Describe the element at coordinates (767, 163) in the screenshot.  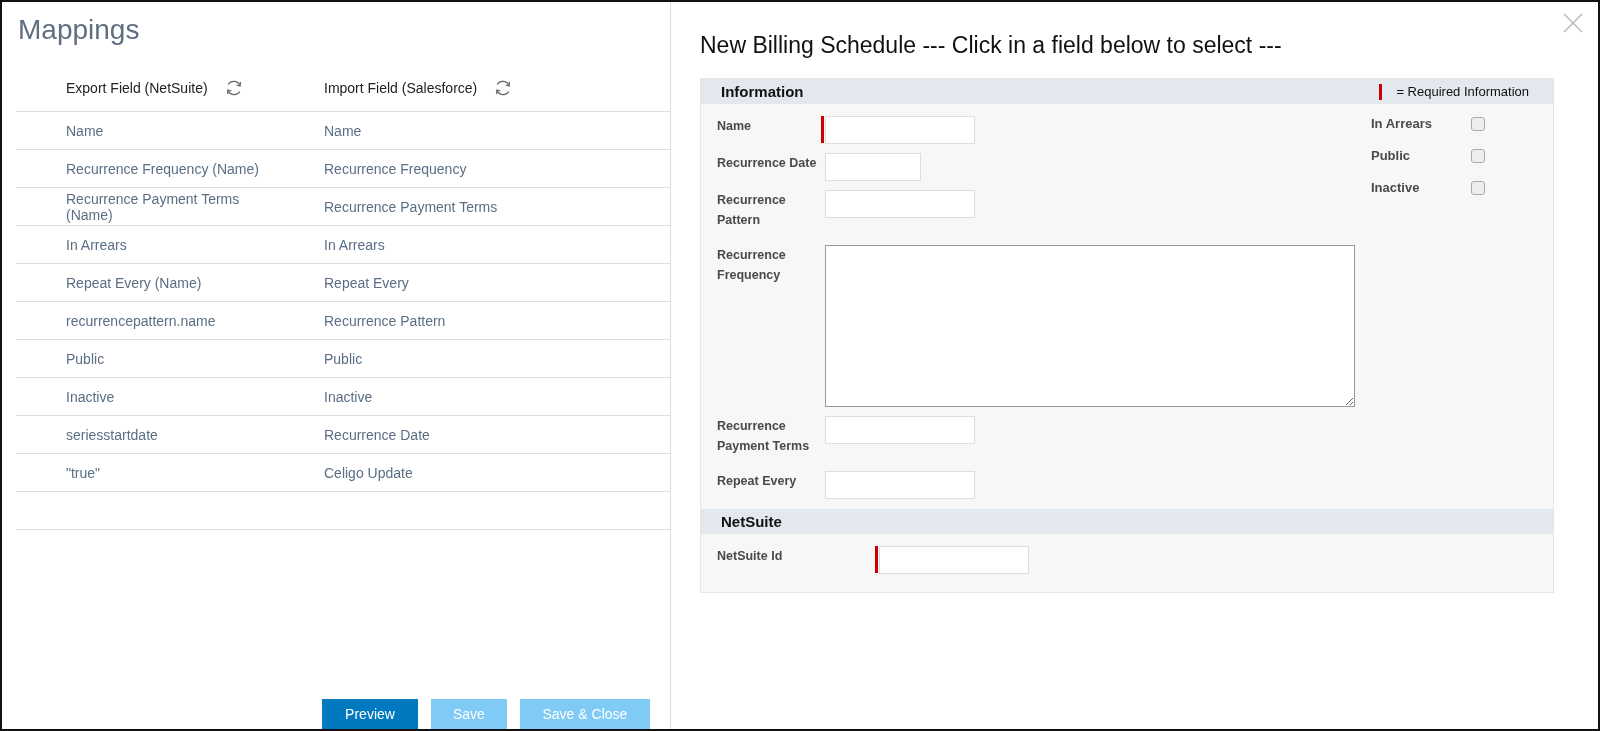
I see `field-label: Recurrence Date` at that location.